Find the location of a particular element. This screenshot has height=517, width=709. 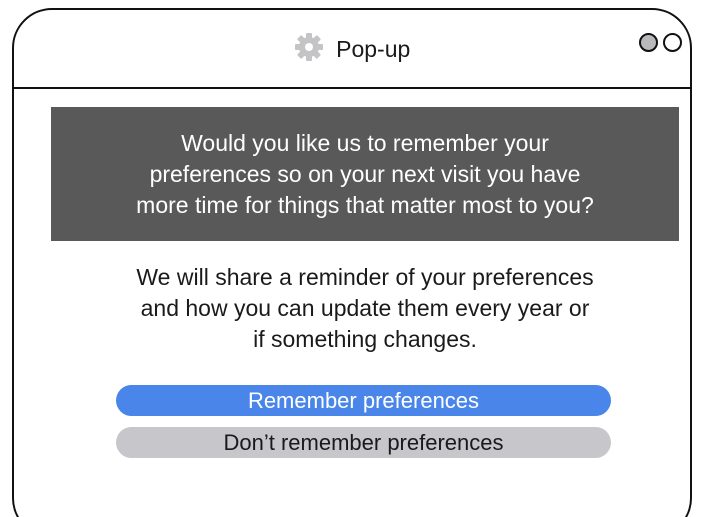

window-controls is located at coordinates (660, 42).